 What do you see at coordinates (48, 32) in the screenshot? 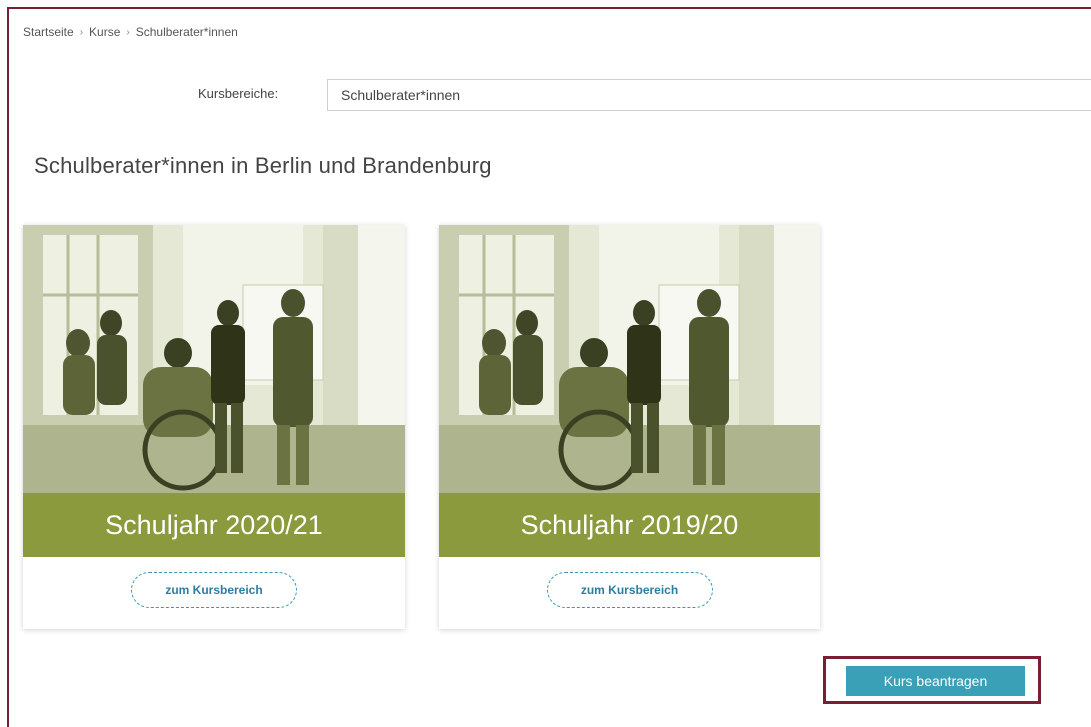
I see `breadcrumb-home: Startseite` at bounding box center [48, 32].